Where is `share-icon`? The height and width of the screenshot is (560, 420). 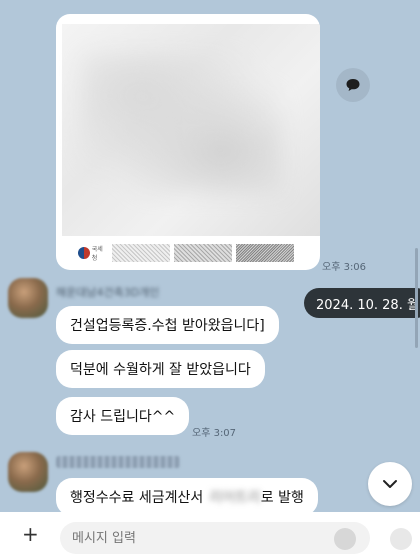
share-icon is located at coordinates (353, 85).